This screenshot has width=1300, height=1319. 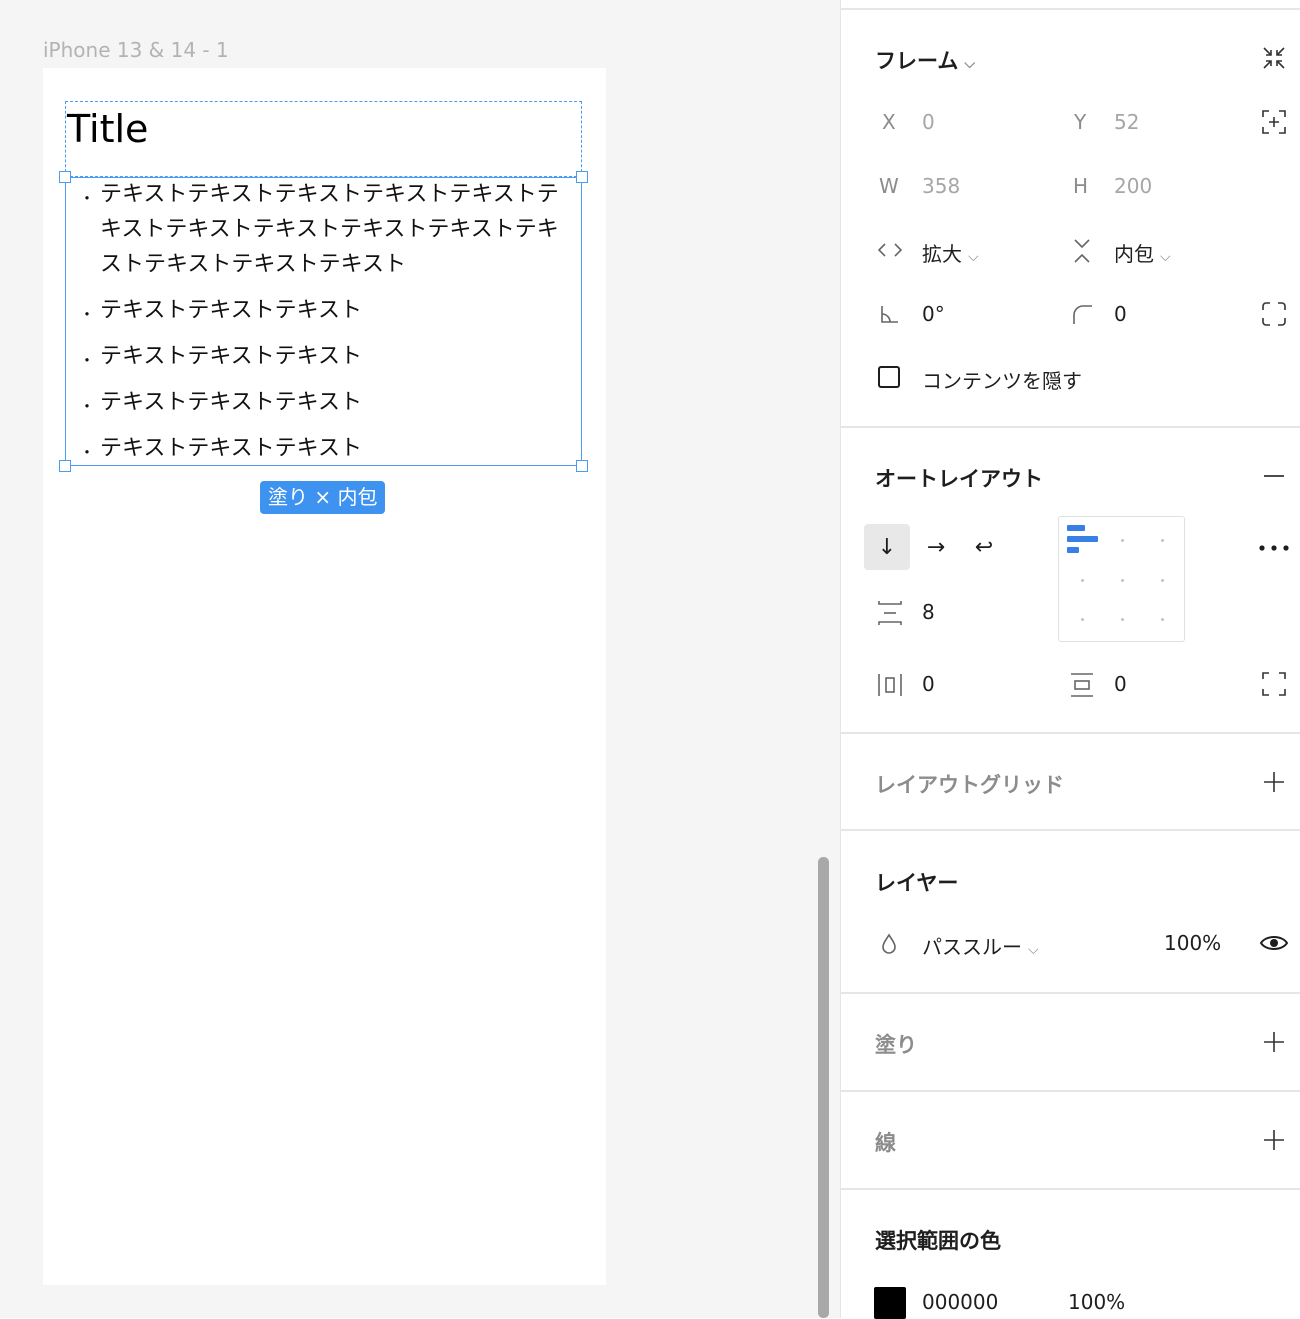 What do you see at coordinates (917, 883) in the screenshot?
I see `layer-section-title: レイヤー` at bounding box center [917, 883].